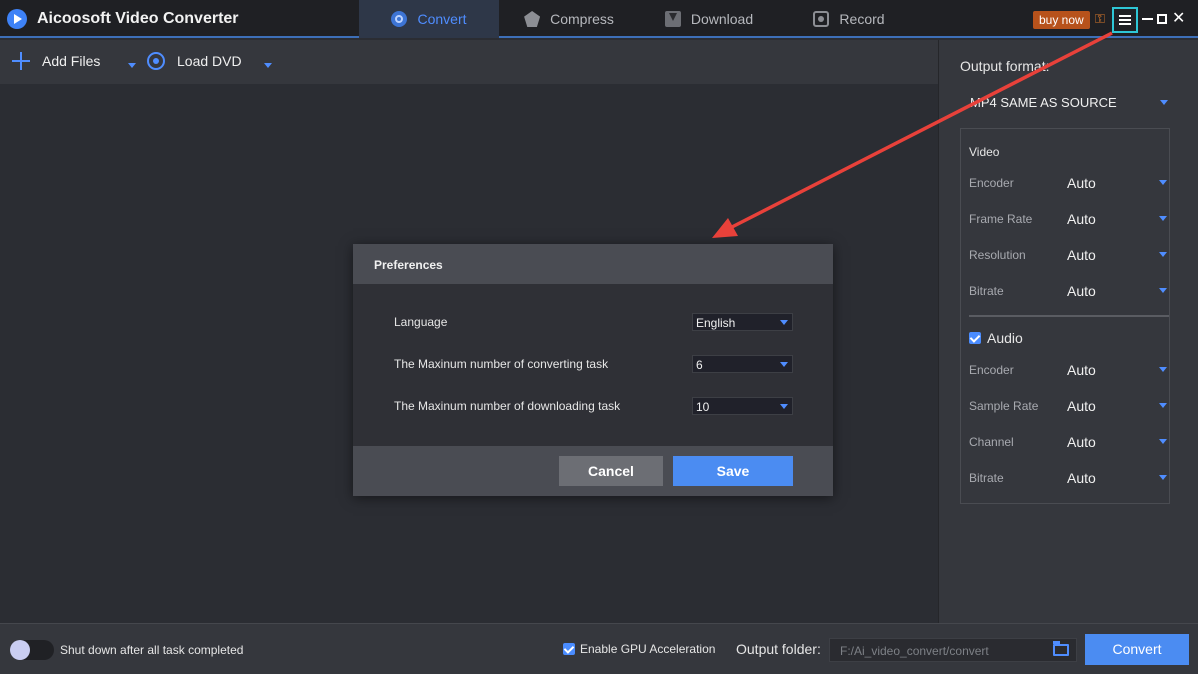  I want to click on add-files-button: Add Files, so click(56, 61).